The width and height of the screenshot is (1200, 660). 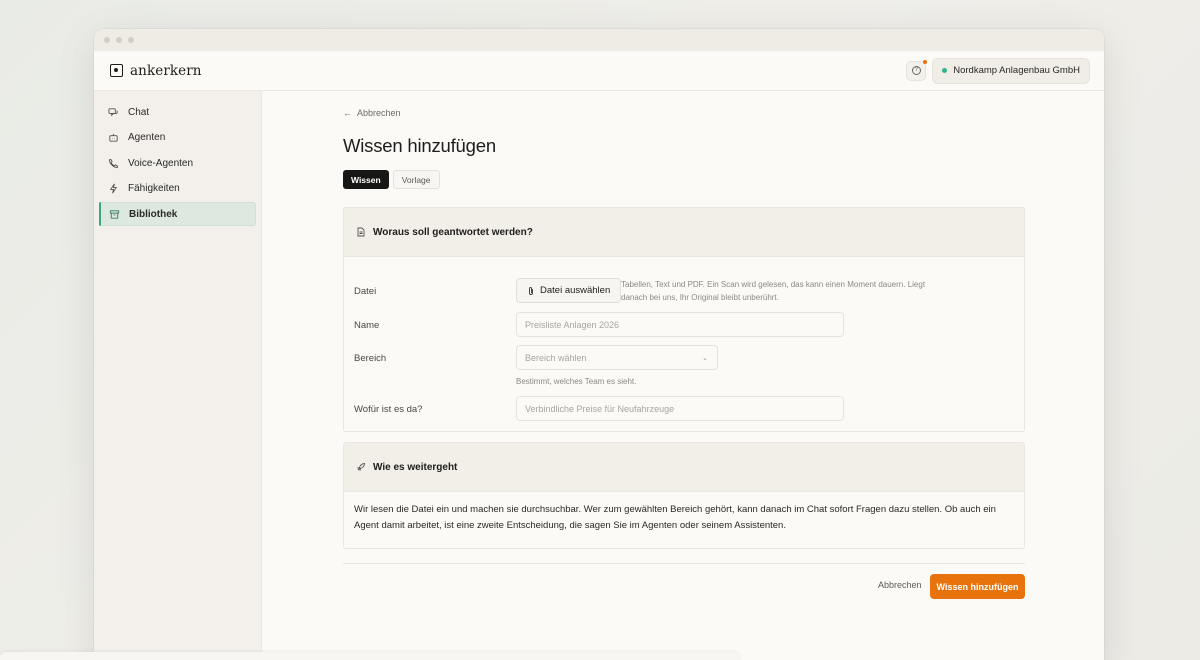 I want to click on logo: ankerkern, so click(x=156, y=71).